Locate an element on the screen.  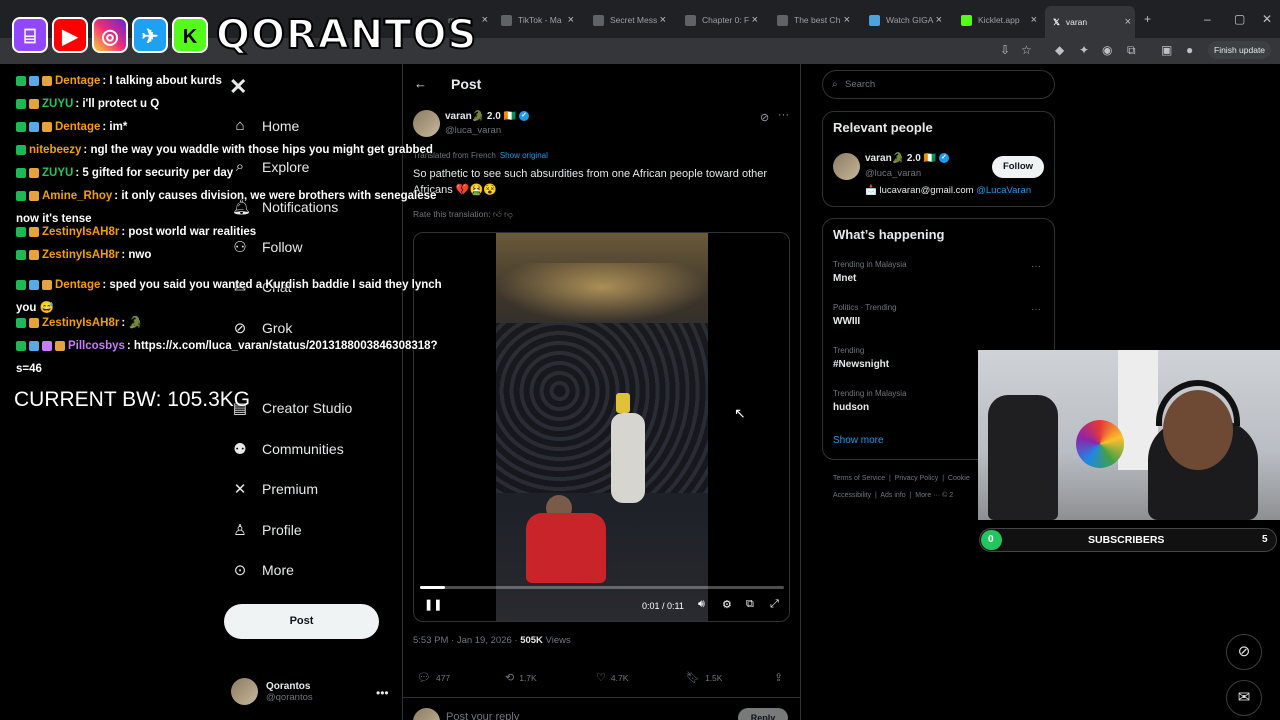
reply-count: 477 is located at coordinates (443, 677).